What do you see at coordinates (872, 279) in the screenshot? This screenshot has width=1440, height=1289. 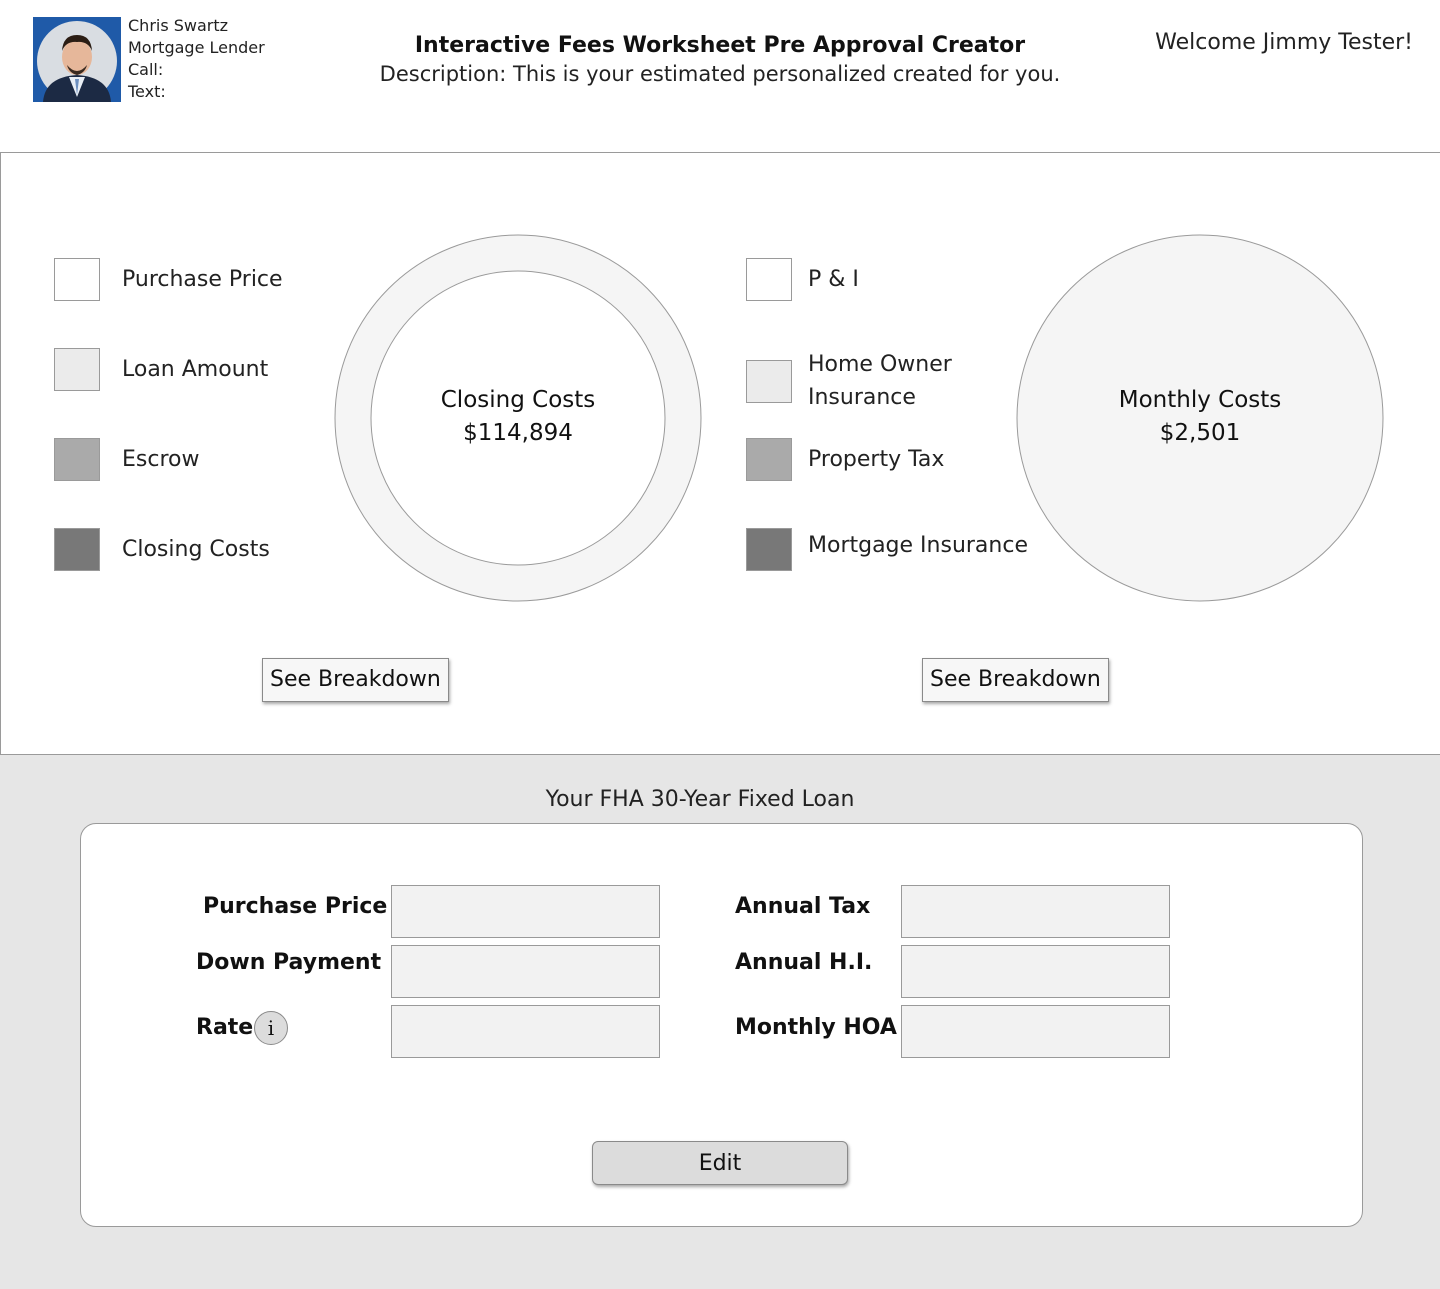 I see `legend-item-p-and-i: P & I` at bounding box center [872, 279].